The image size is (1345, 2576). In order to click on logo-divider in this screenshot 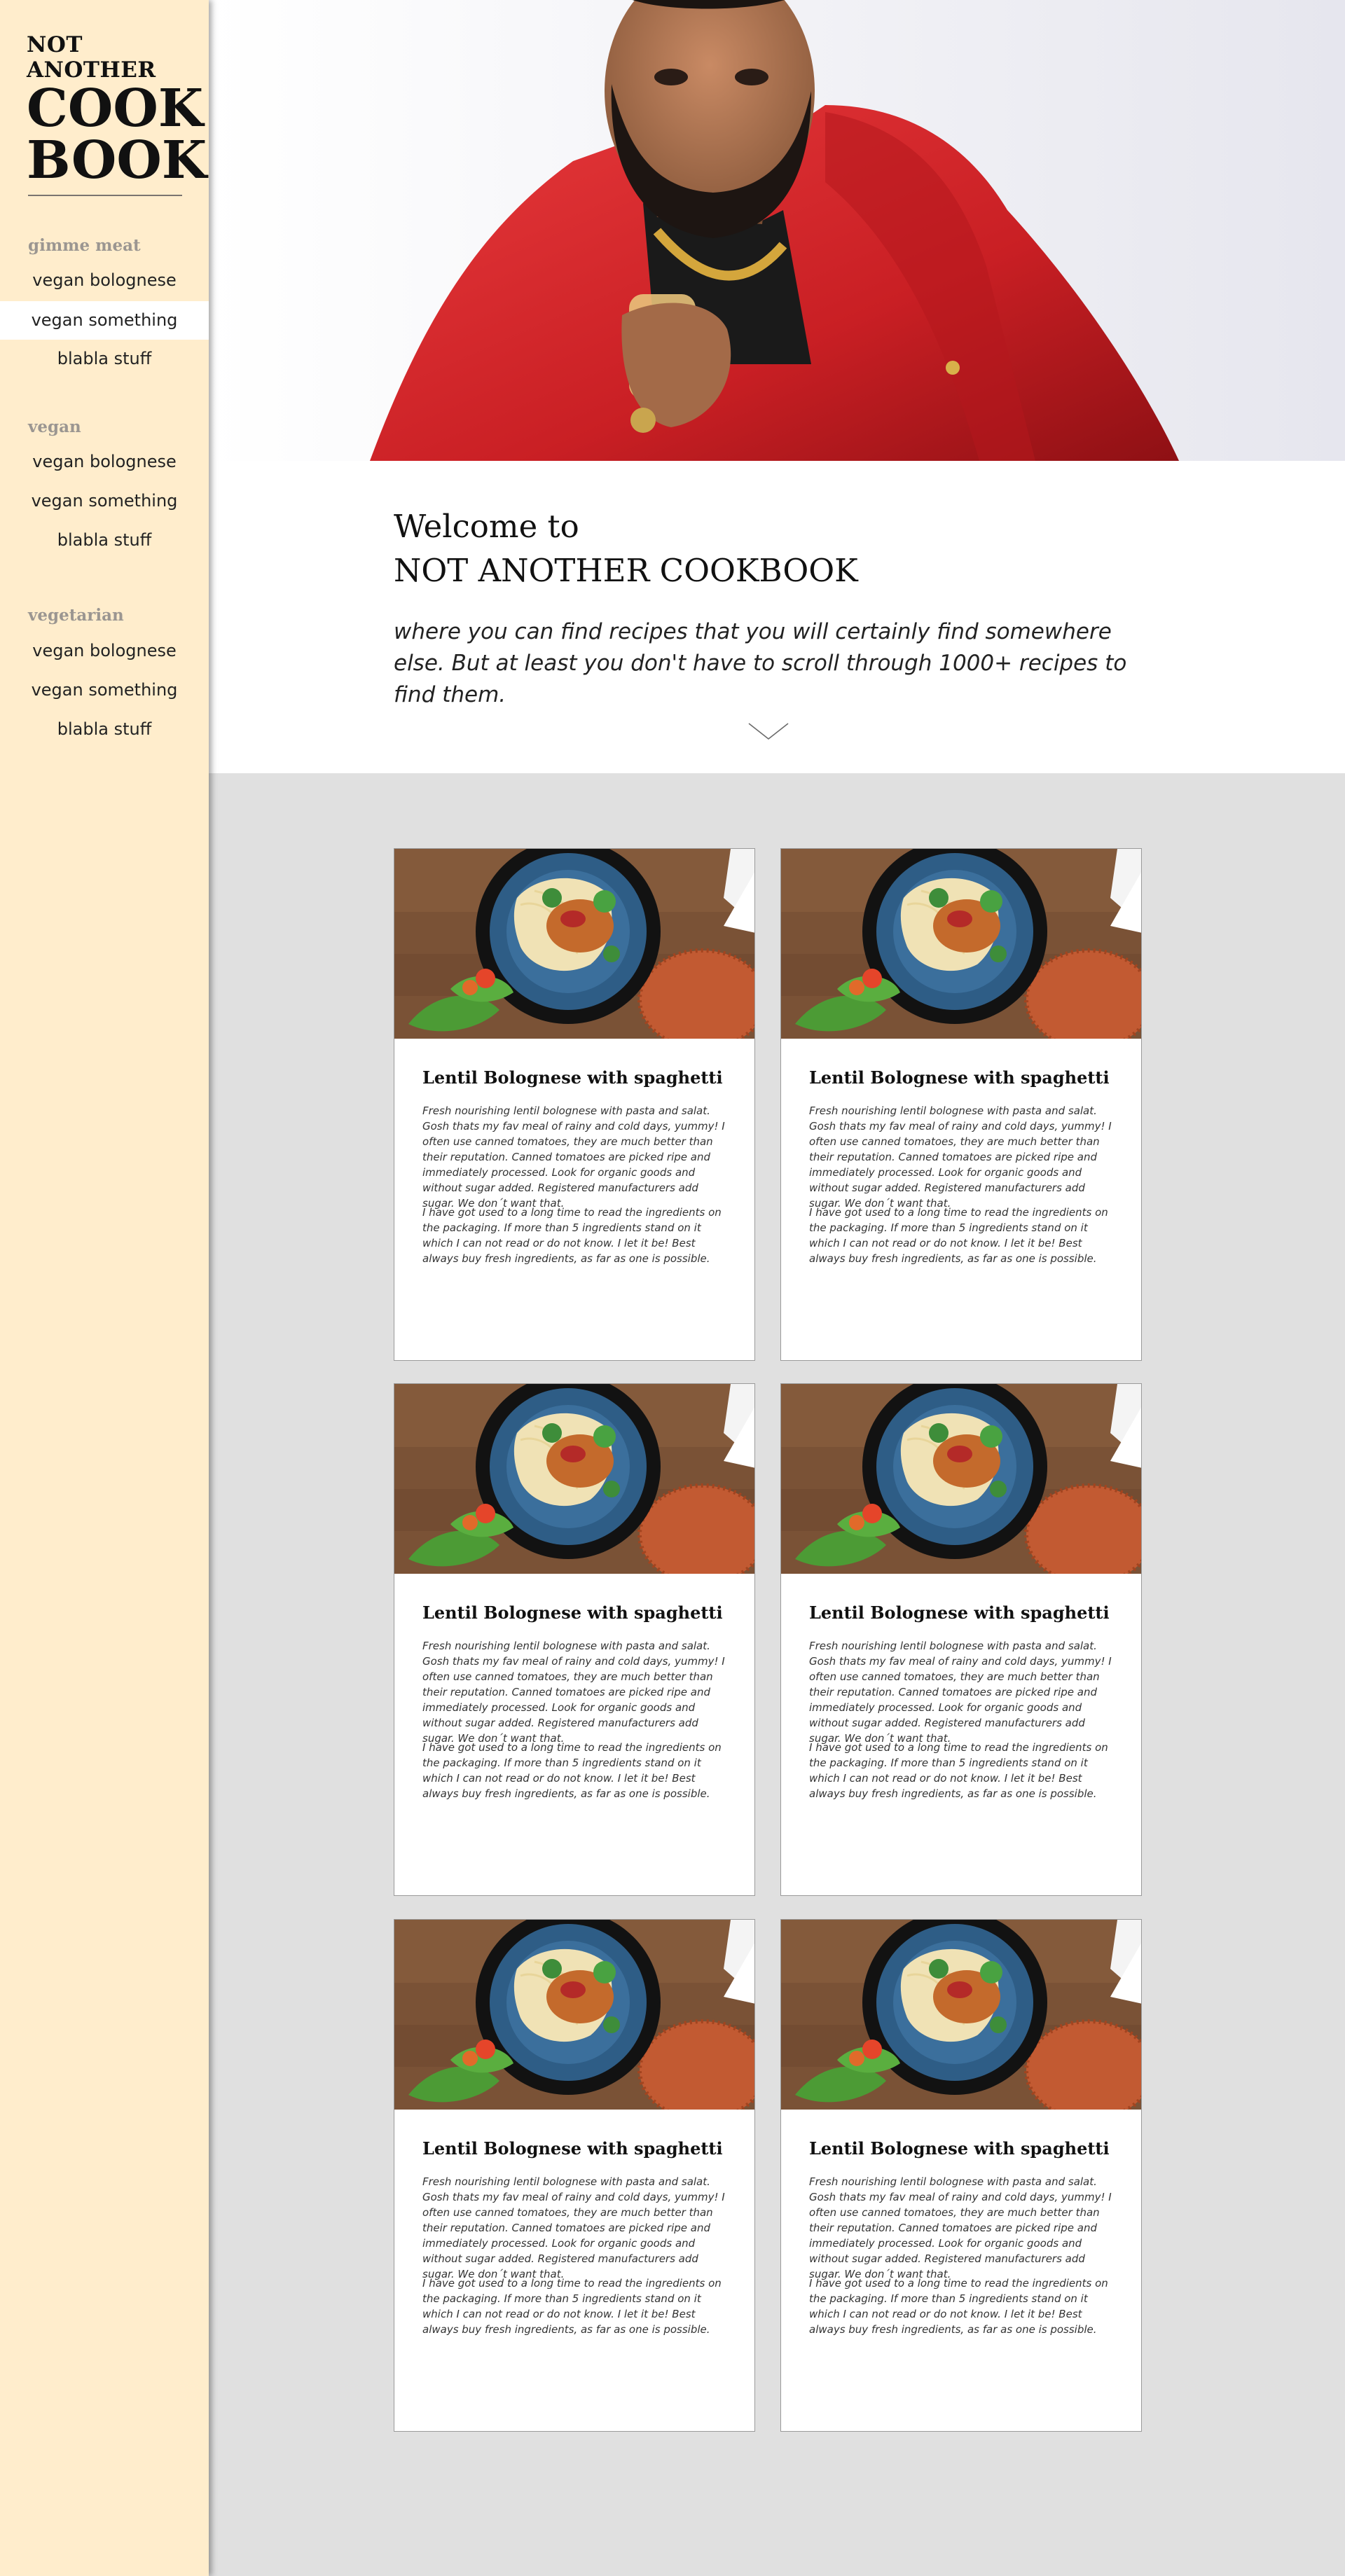, I will do `click(105, 195)`.